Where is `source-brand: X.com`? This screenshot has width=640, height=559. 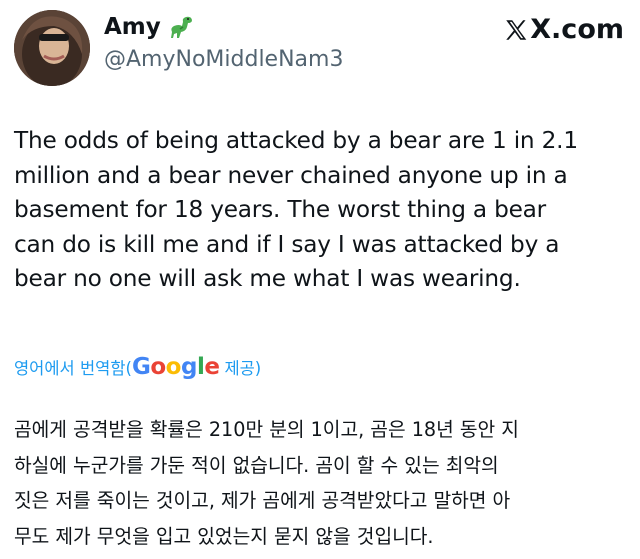
source-brand: X.com is located at coordinates (563, 29).